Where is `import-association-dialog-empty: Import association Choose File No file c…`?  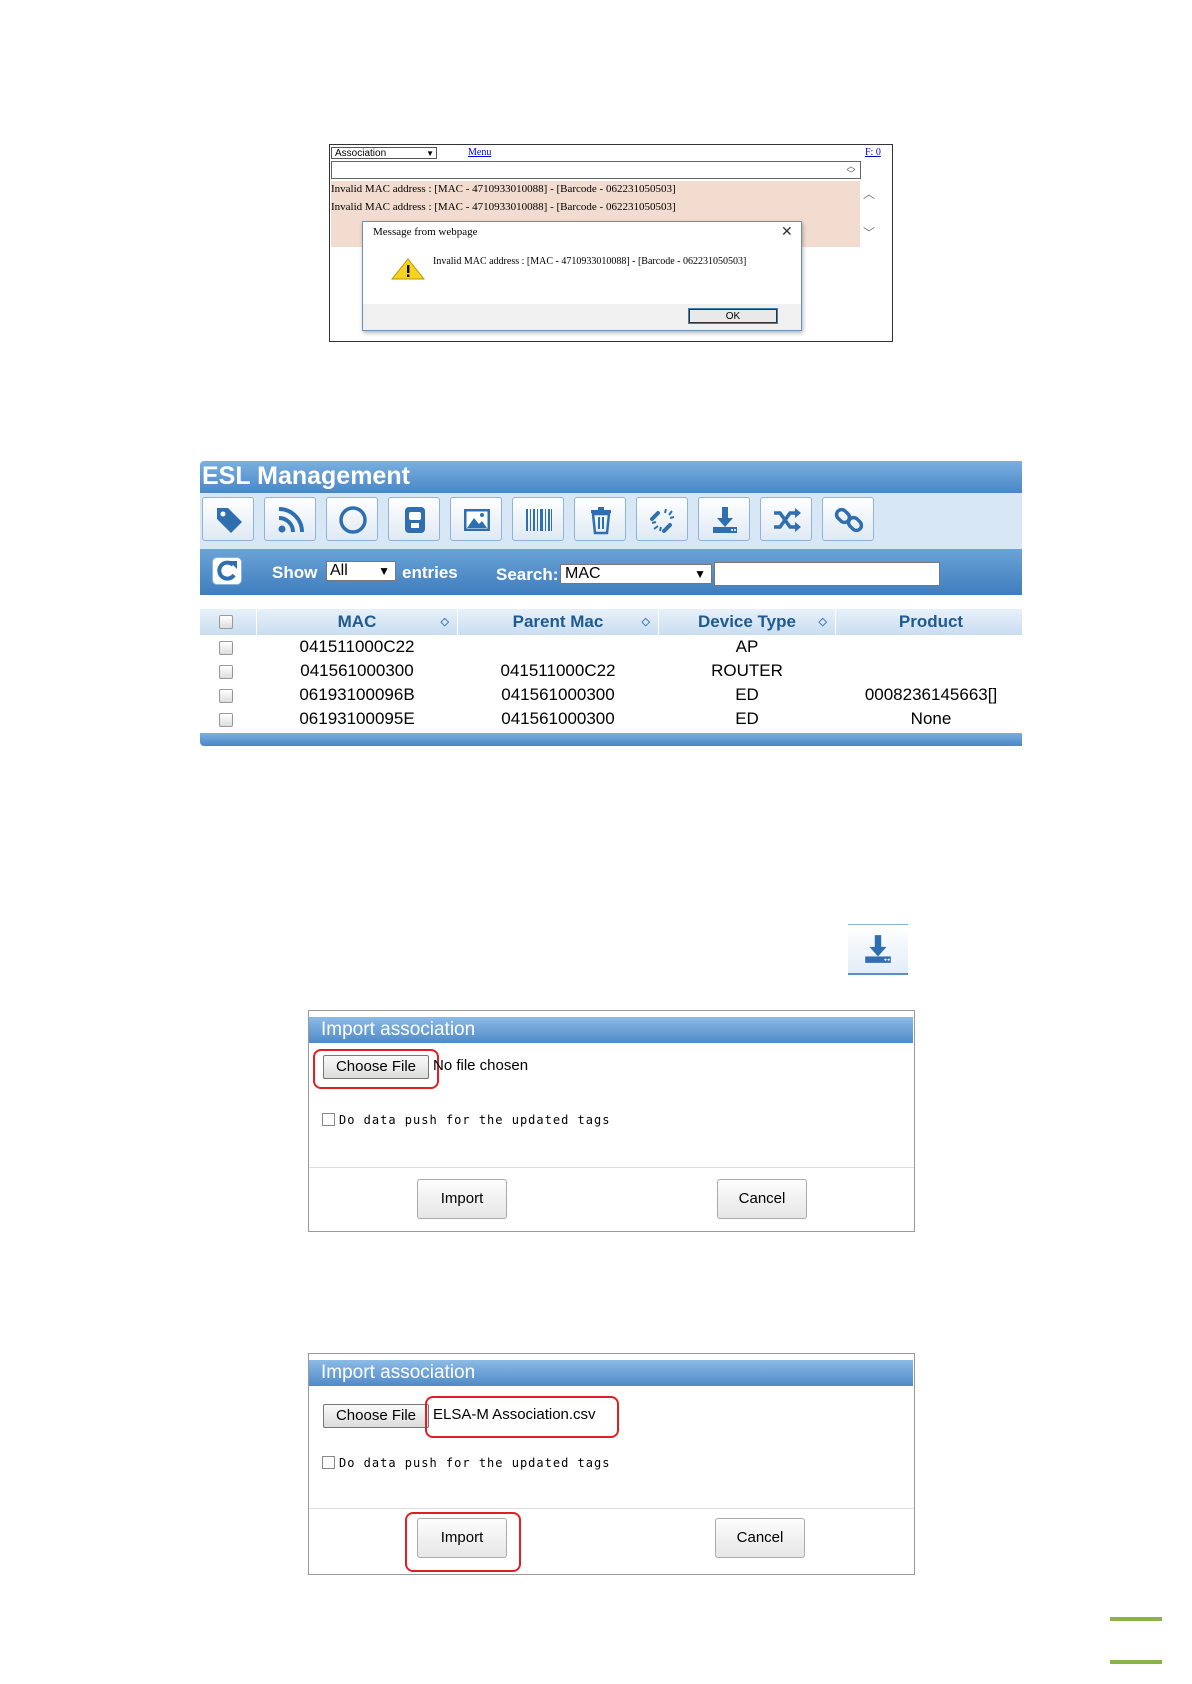
import-association-dialog-empty: Import association Choose File No file c… is located at coordinates (611, 1121).